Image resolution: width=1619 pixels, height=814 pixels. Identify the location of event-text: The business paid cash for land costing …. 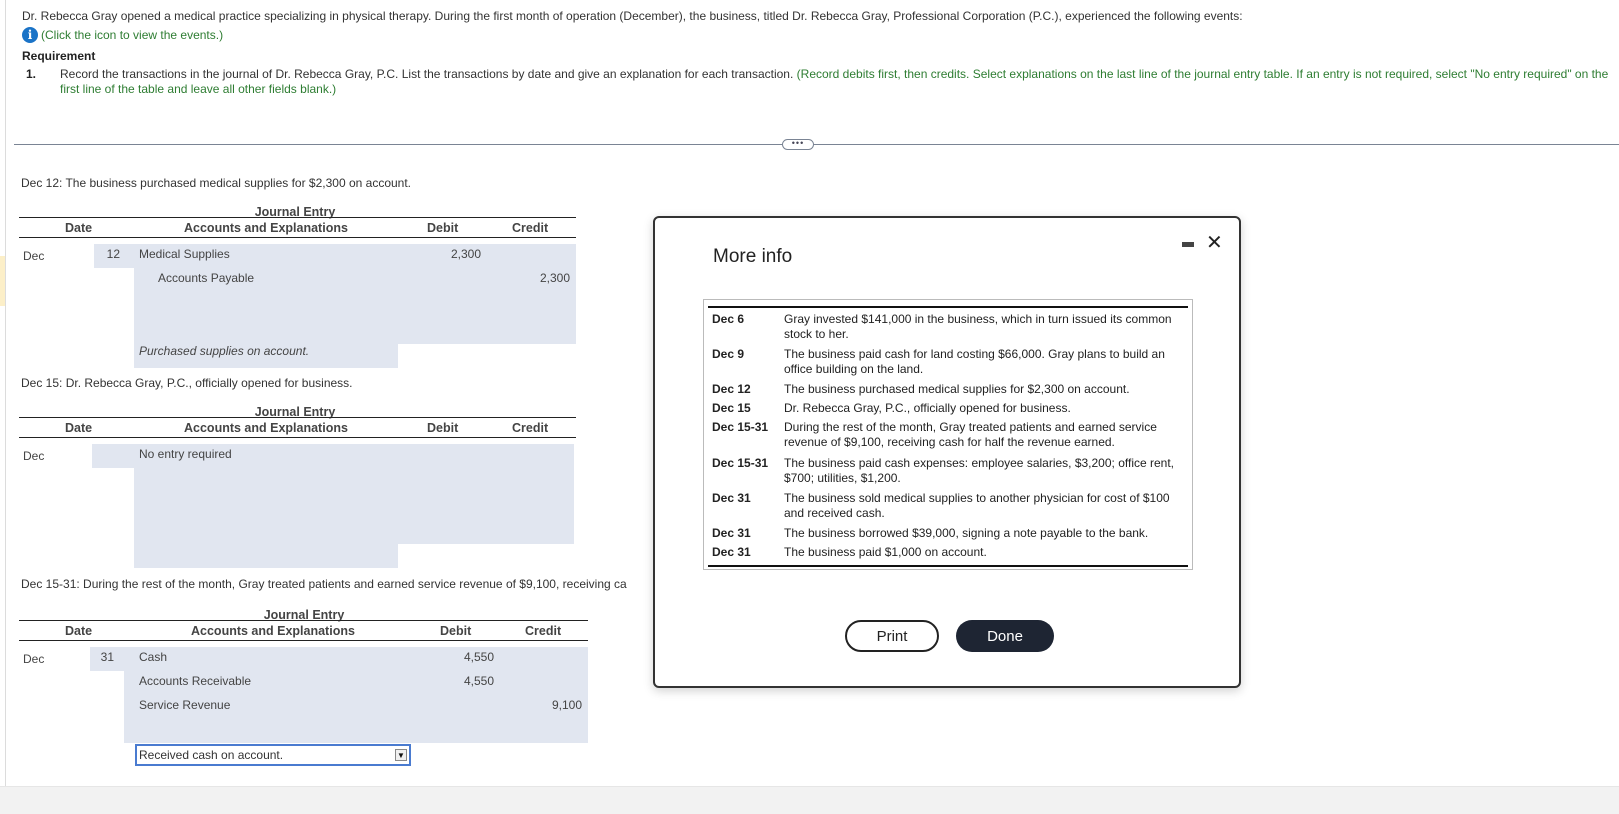
(974, 361).